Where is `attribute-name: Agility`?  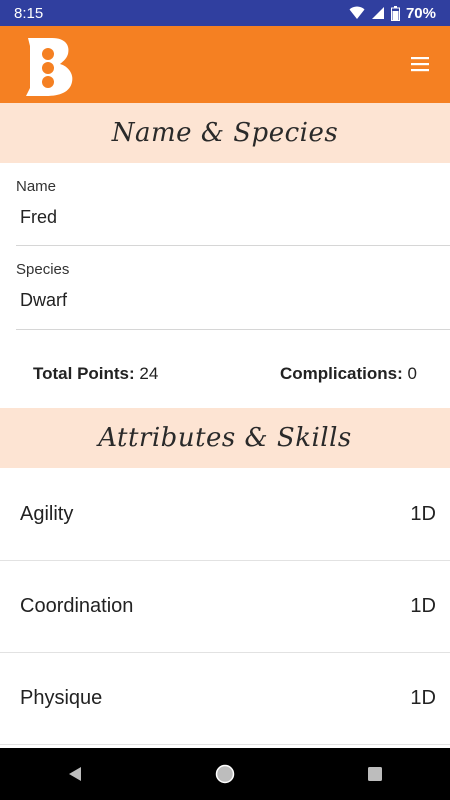
attribute-name: Agility is located at coordinates (47, 514).